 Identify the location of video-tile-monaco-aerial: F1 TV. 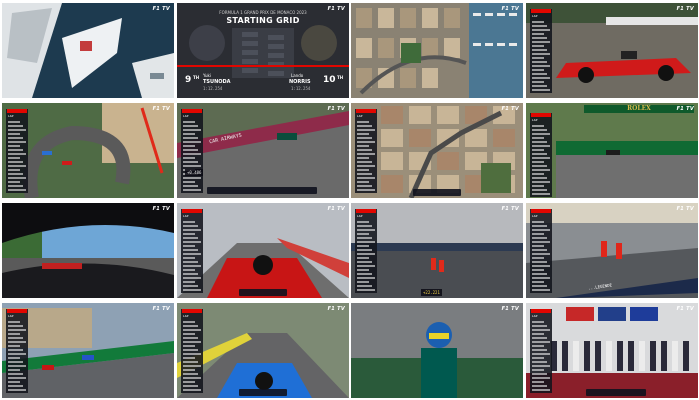
(437, 50).